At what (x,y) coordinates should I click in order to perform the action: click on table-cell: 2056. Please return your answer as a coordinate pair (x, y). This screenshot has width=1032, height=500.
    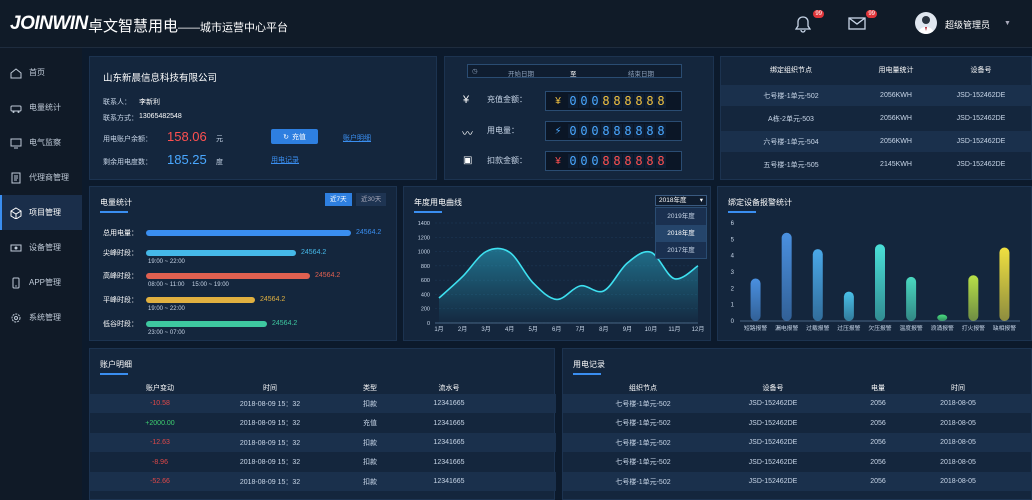
    Looking at the image, I should click on (878, 462).